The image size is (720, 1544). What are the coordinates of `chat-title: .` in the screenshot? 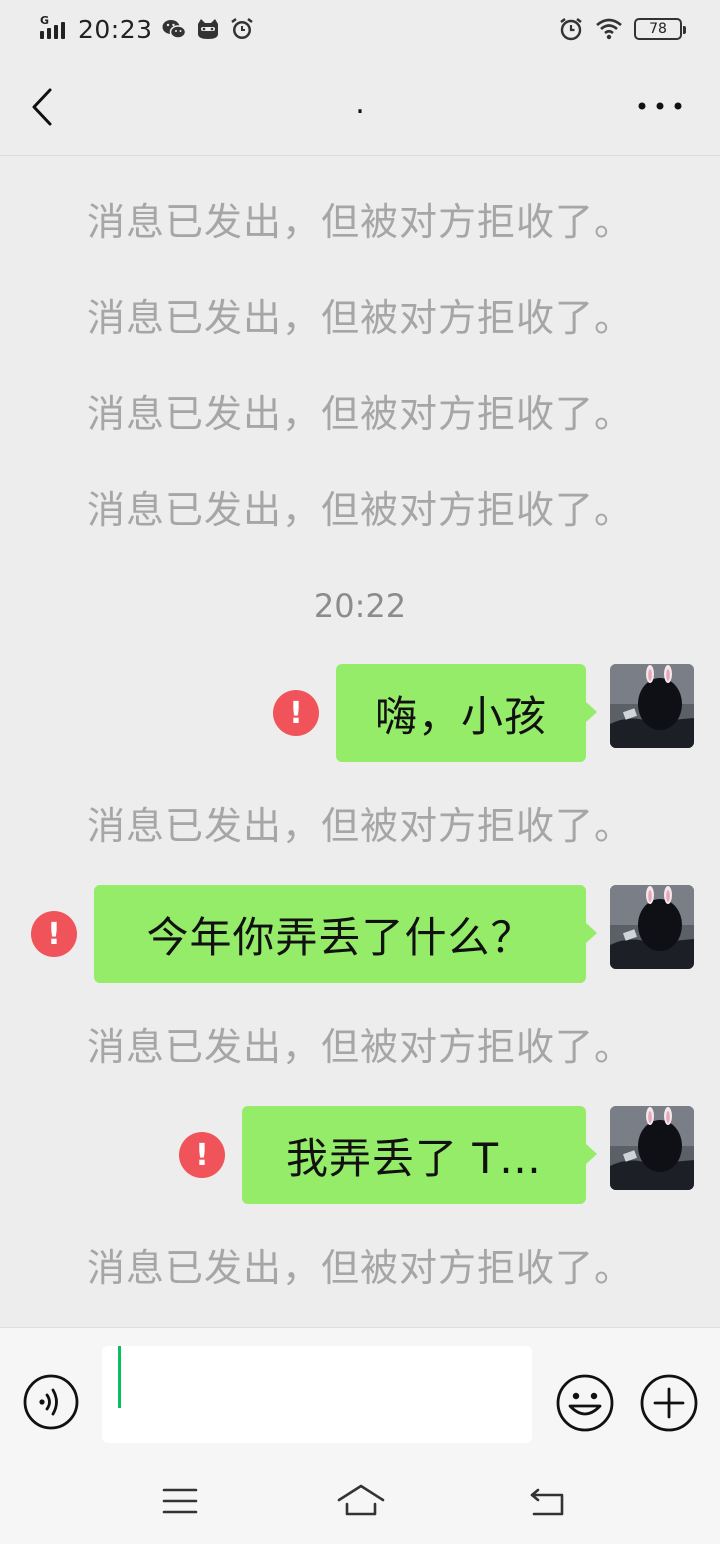 It's located at (360, 103).